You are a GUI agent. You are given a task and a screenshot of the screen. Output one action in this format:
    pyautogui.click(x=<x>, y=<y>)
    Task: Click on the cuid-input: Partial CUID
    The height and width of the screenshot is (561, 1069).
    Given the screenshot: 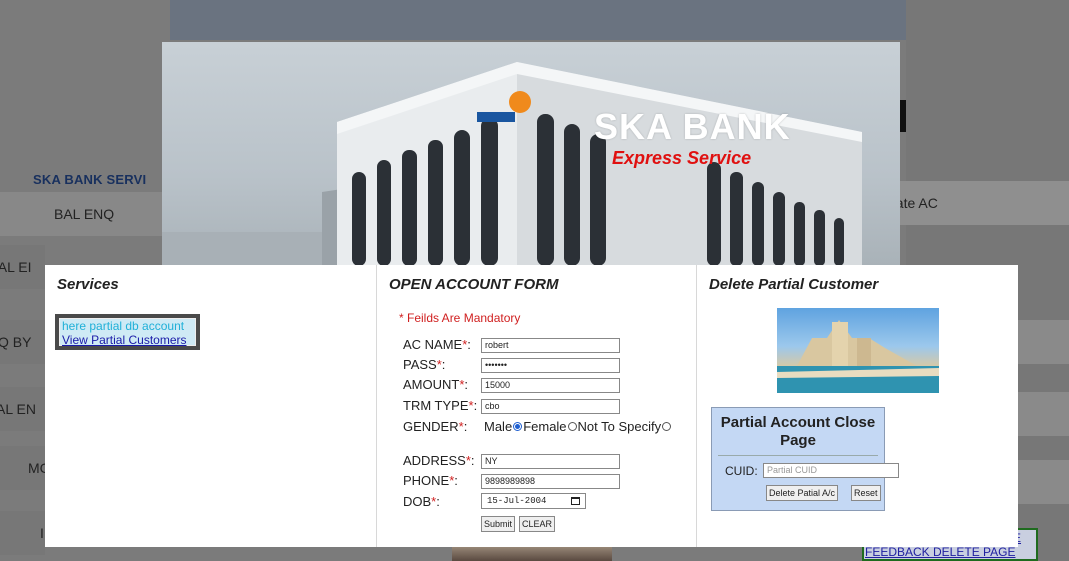 What is the action you would take?
    pyautogui.click(x=831, y=470)
    